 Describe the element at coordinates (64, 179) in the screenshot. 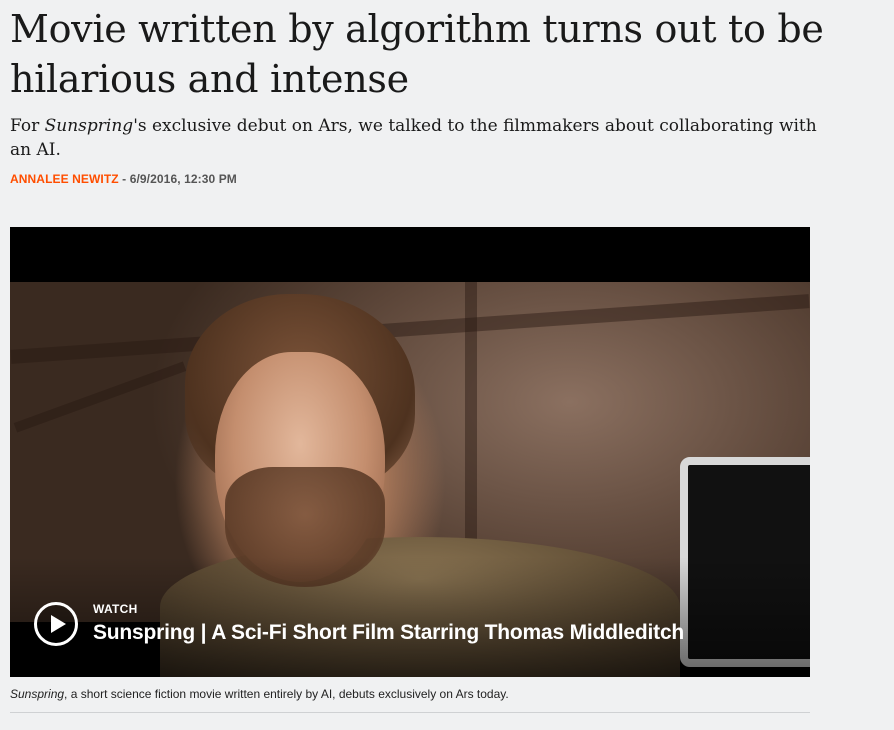

I see `author-link: ANNALEE NEWITZ` at that location.